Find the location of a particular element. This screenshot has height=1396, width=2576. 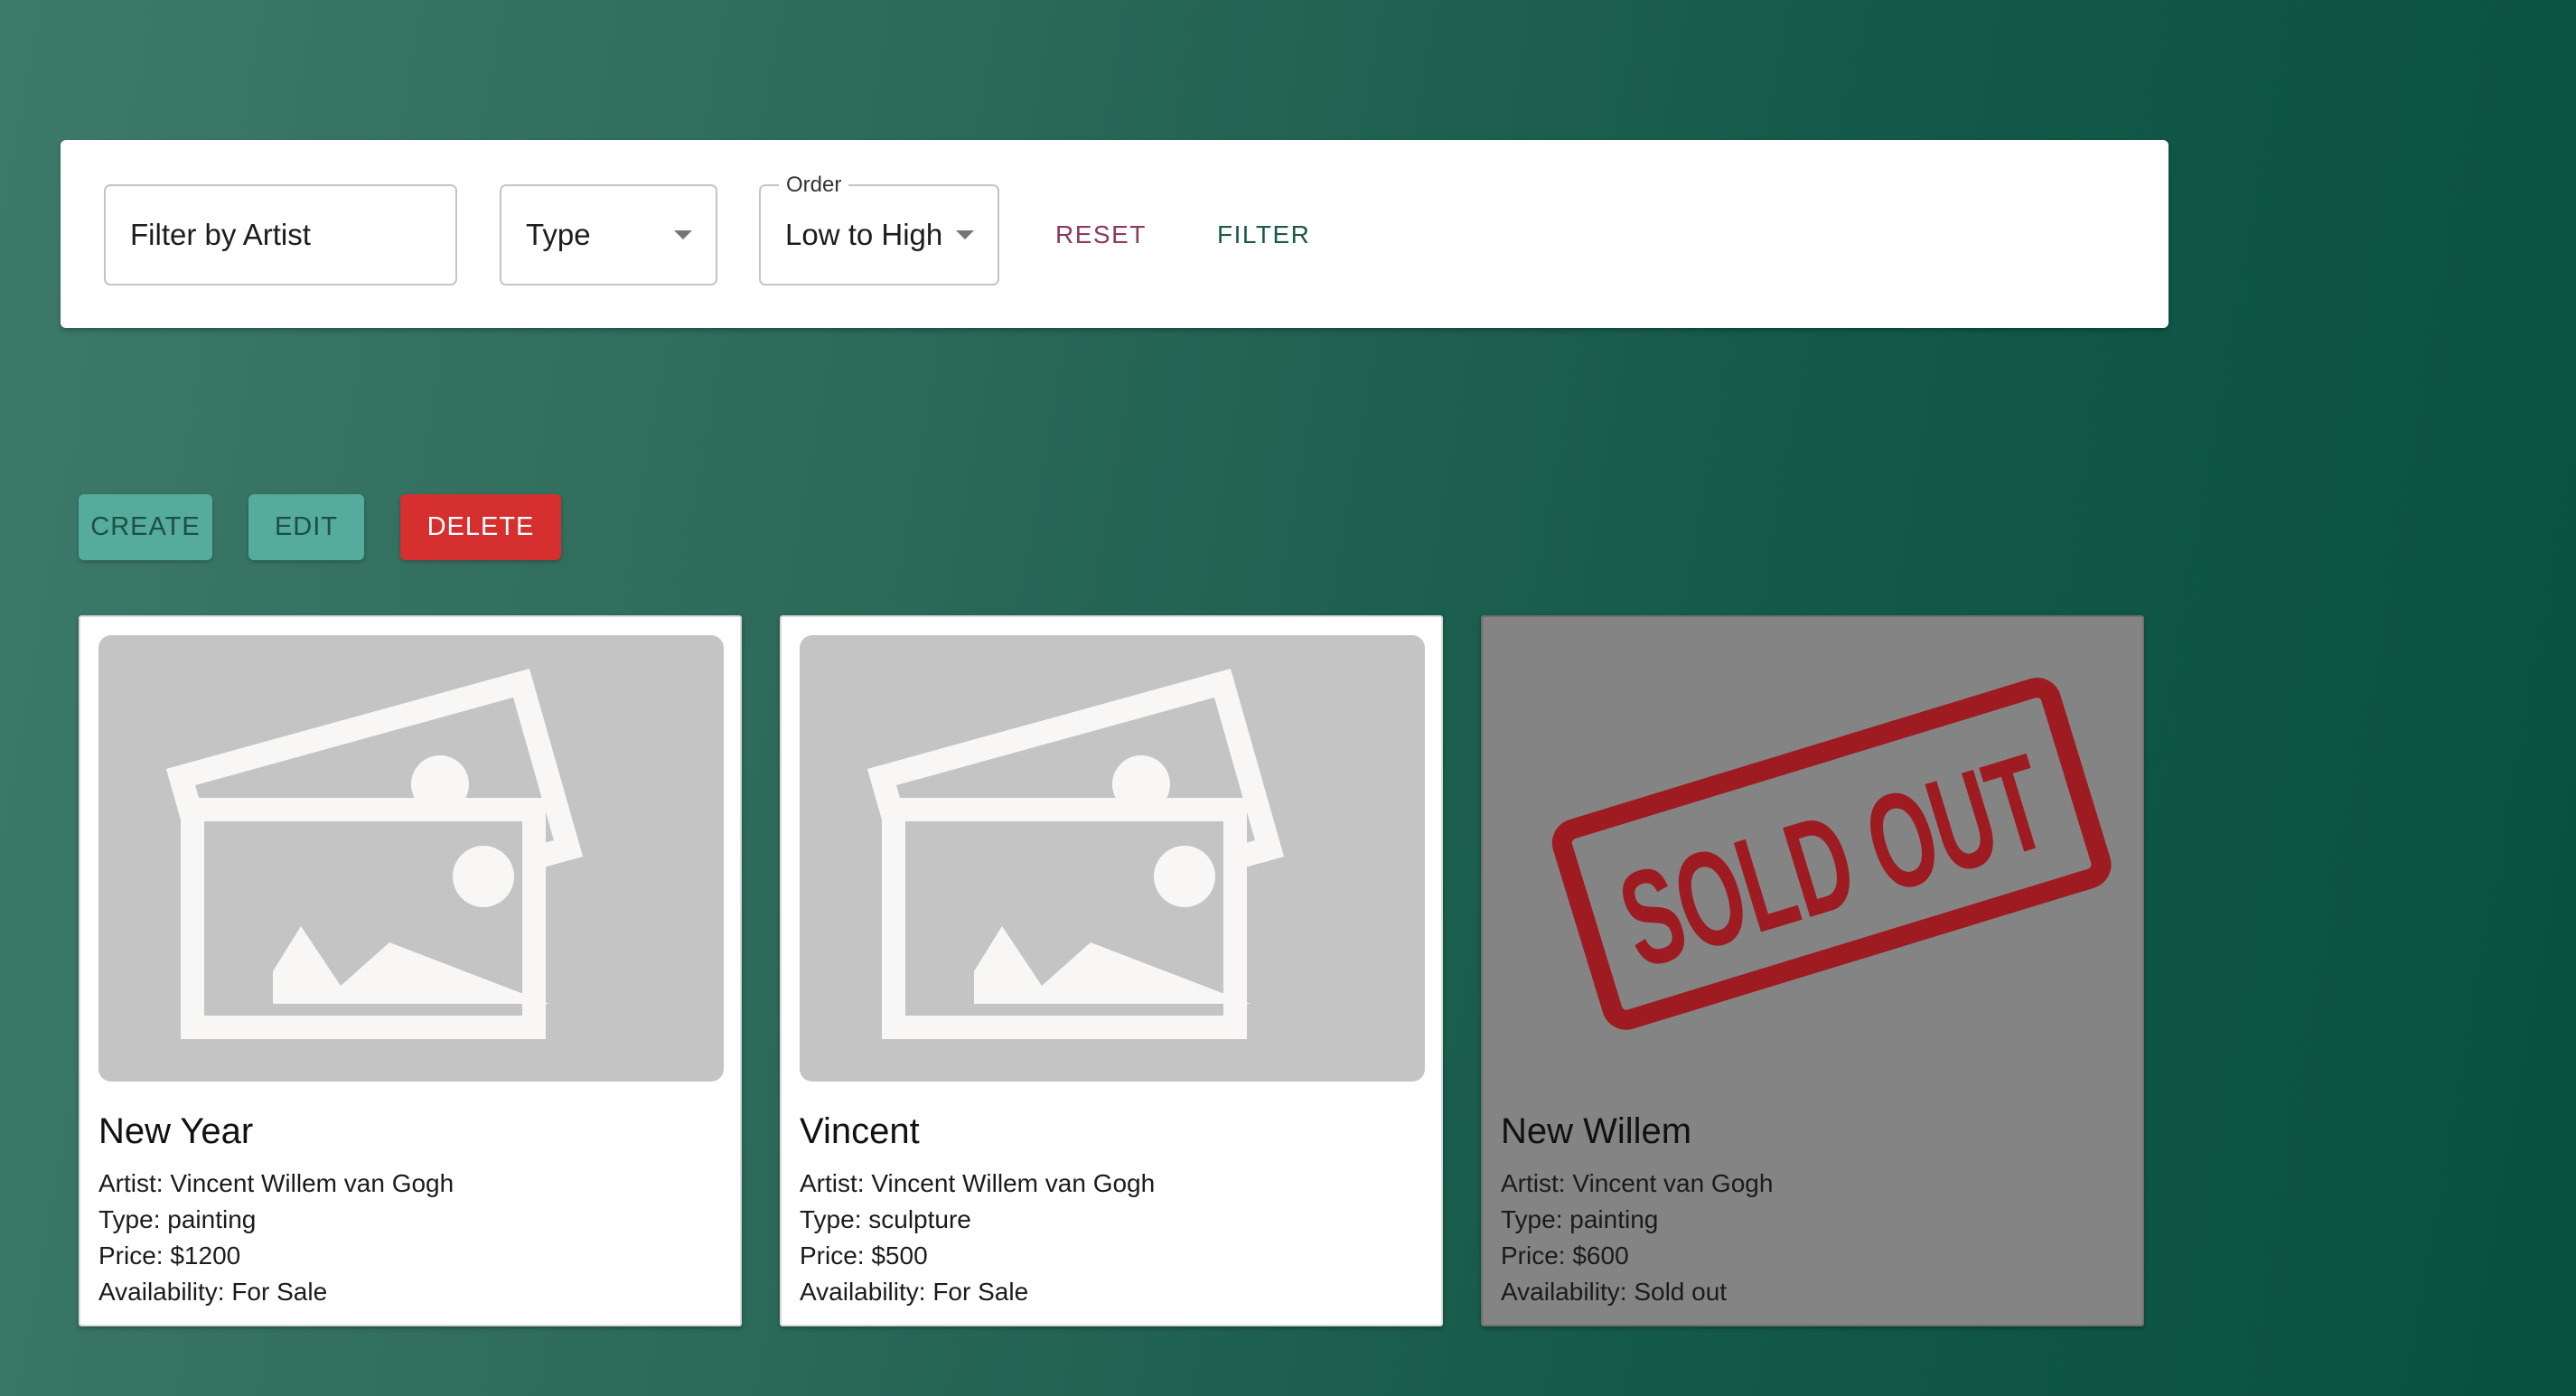

artwork-availability: Availability: Sold out is located at coordinates (1614, 1292).